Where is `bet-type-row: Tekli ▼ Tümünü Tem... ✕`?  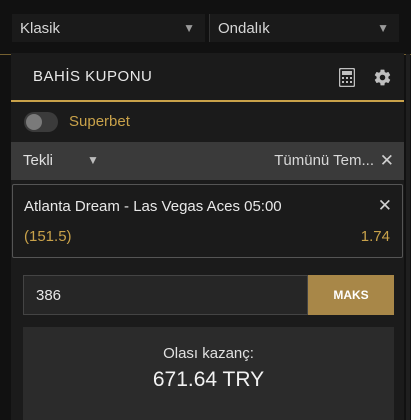 bet-type-row: Tekli ▼ Tümünü Tem... ✕ is located at coordinates (207, 161).